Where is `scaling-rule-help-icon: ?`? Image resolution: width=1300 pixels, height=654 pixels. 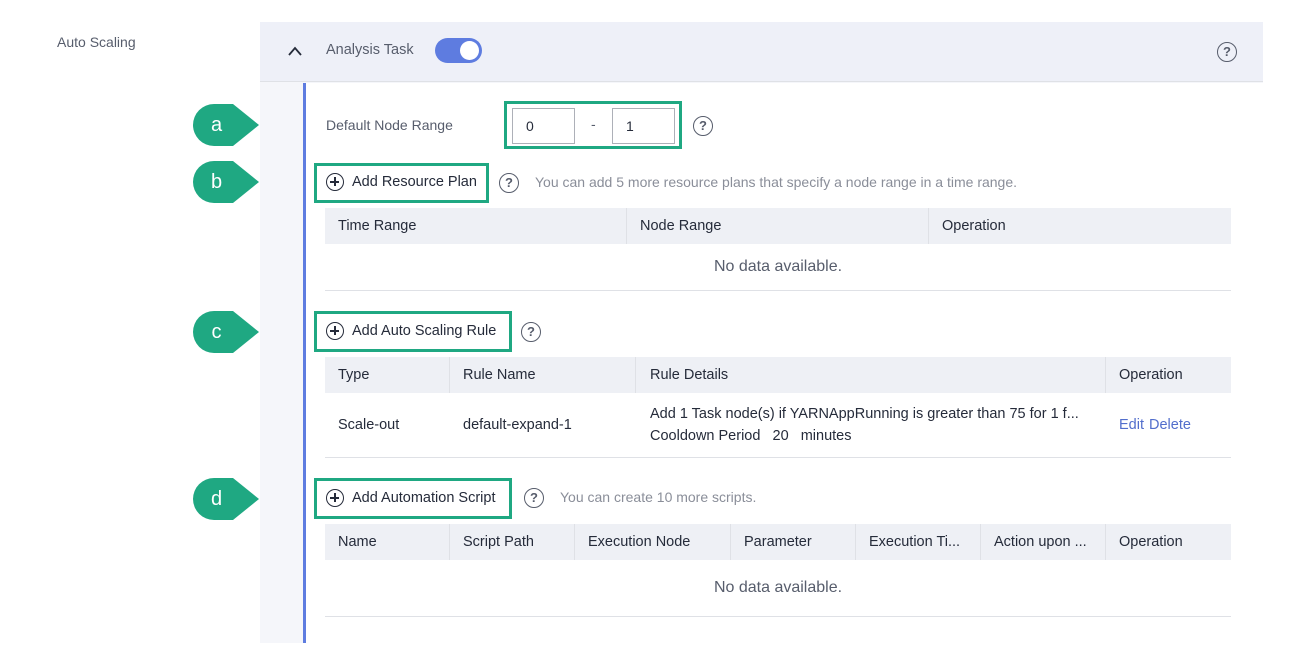
scaling-rule-help-icon: ? is located at coordinates (531, 332).